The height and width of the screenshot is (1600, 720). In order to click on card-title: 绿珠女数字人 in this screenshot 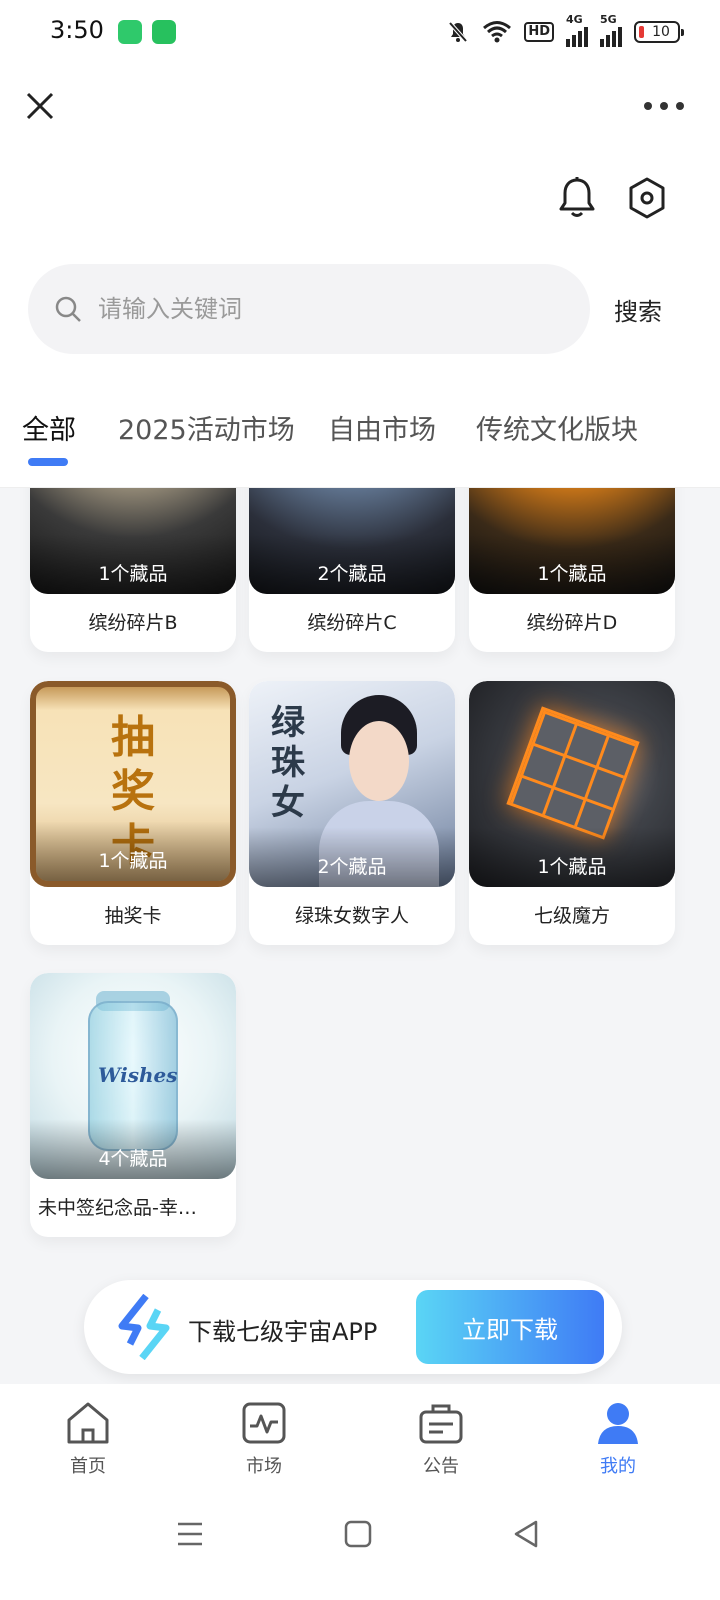, I will do `click(351, 916)`.